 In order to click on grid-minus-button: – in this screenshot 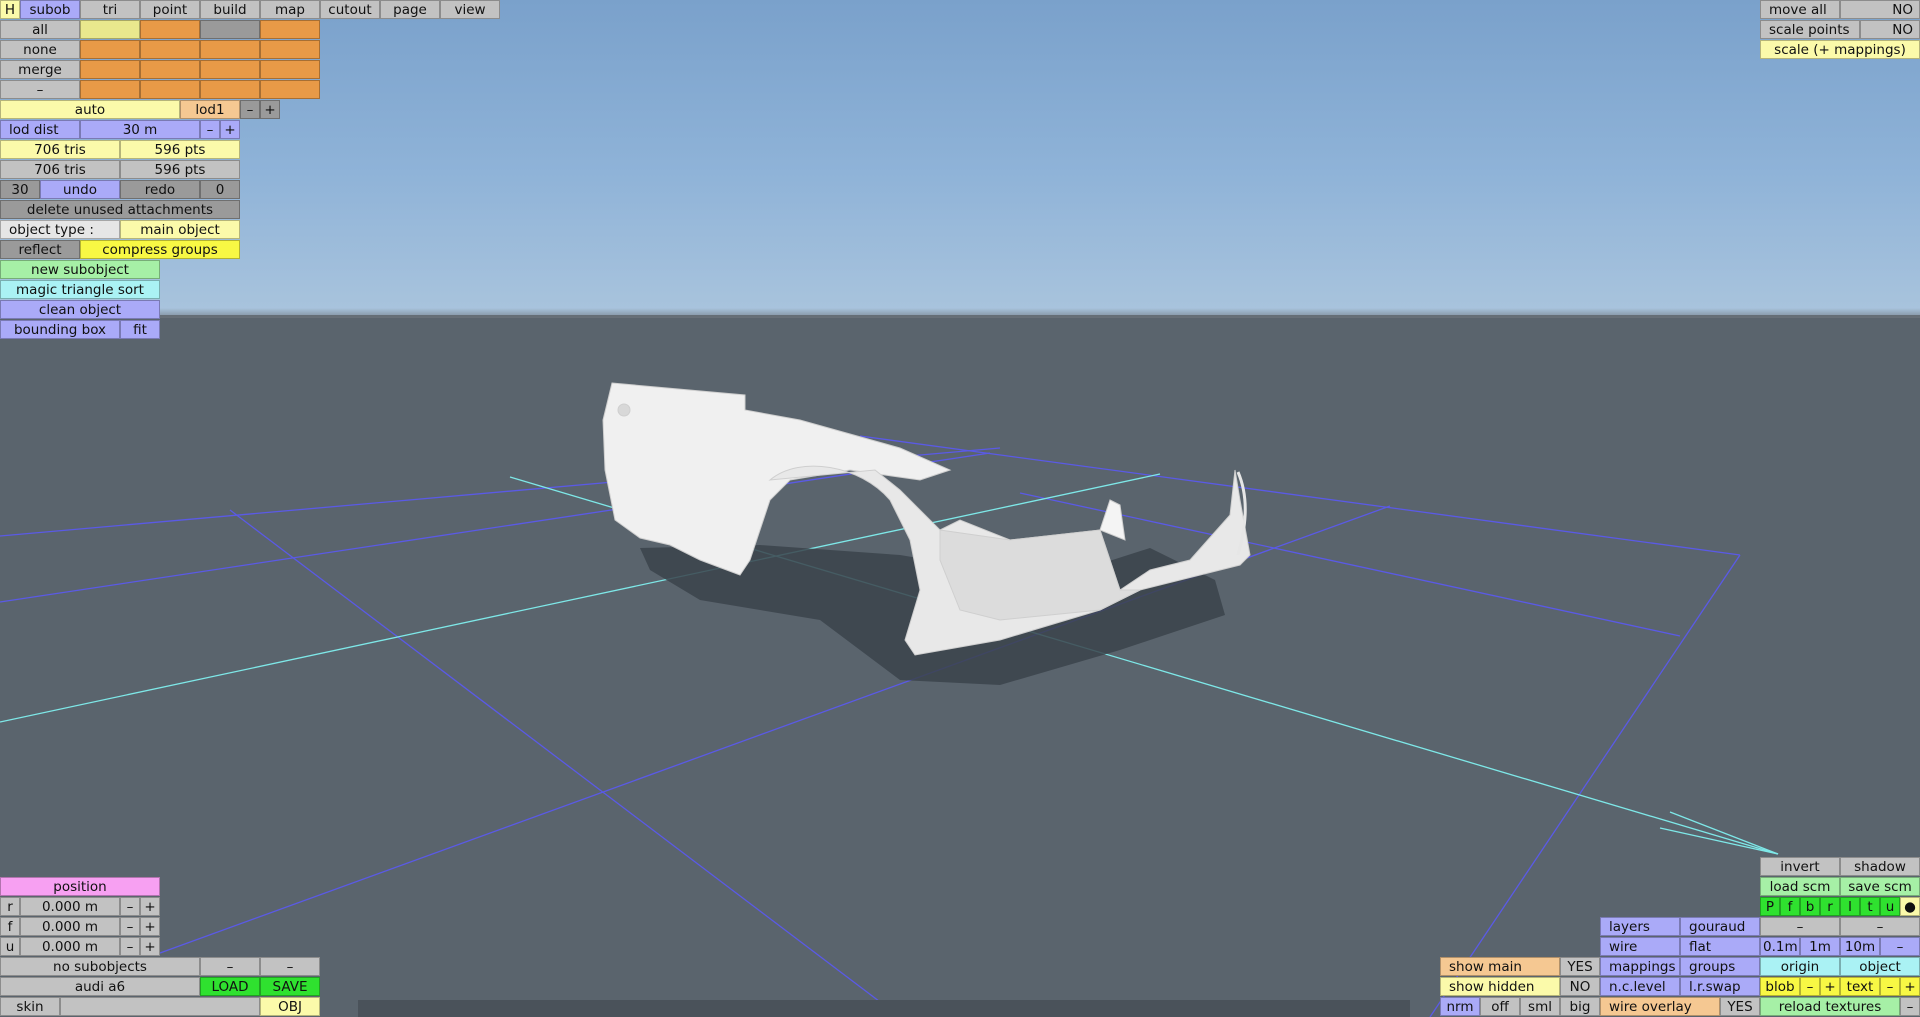, I will do `click(1900, 946)`.